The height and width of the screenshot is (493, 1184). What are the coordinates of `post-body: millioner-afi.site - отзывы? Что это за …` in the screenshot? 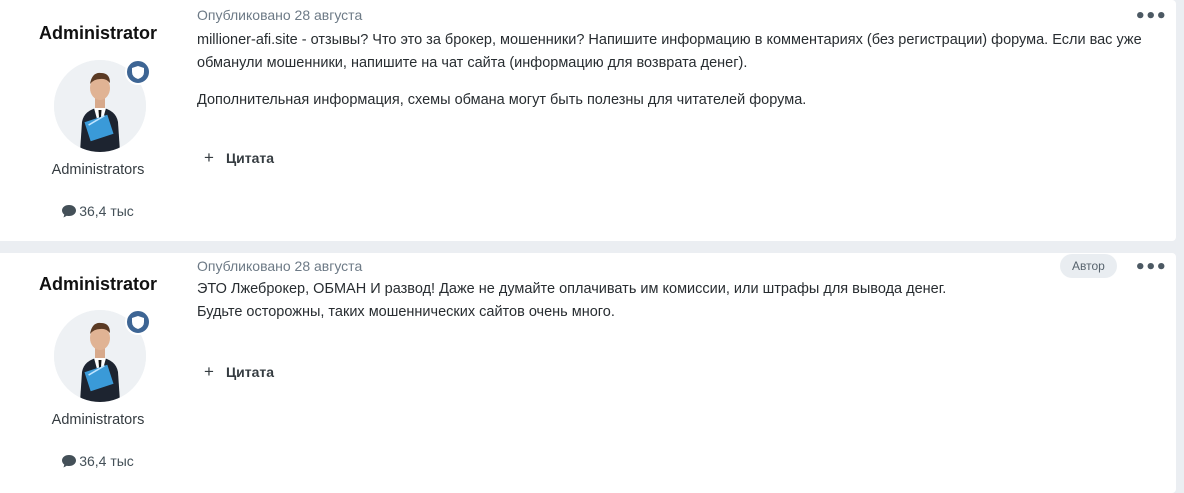 It's located at (685, 70).